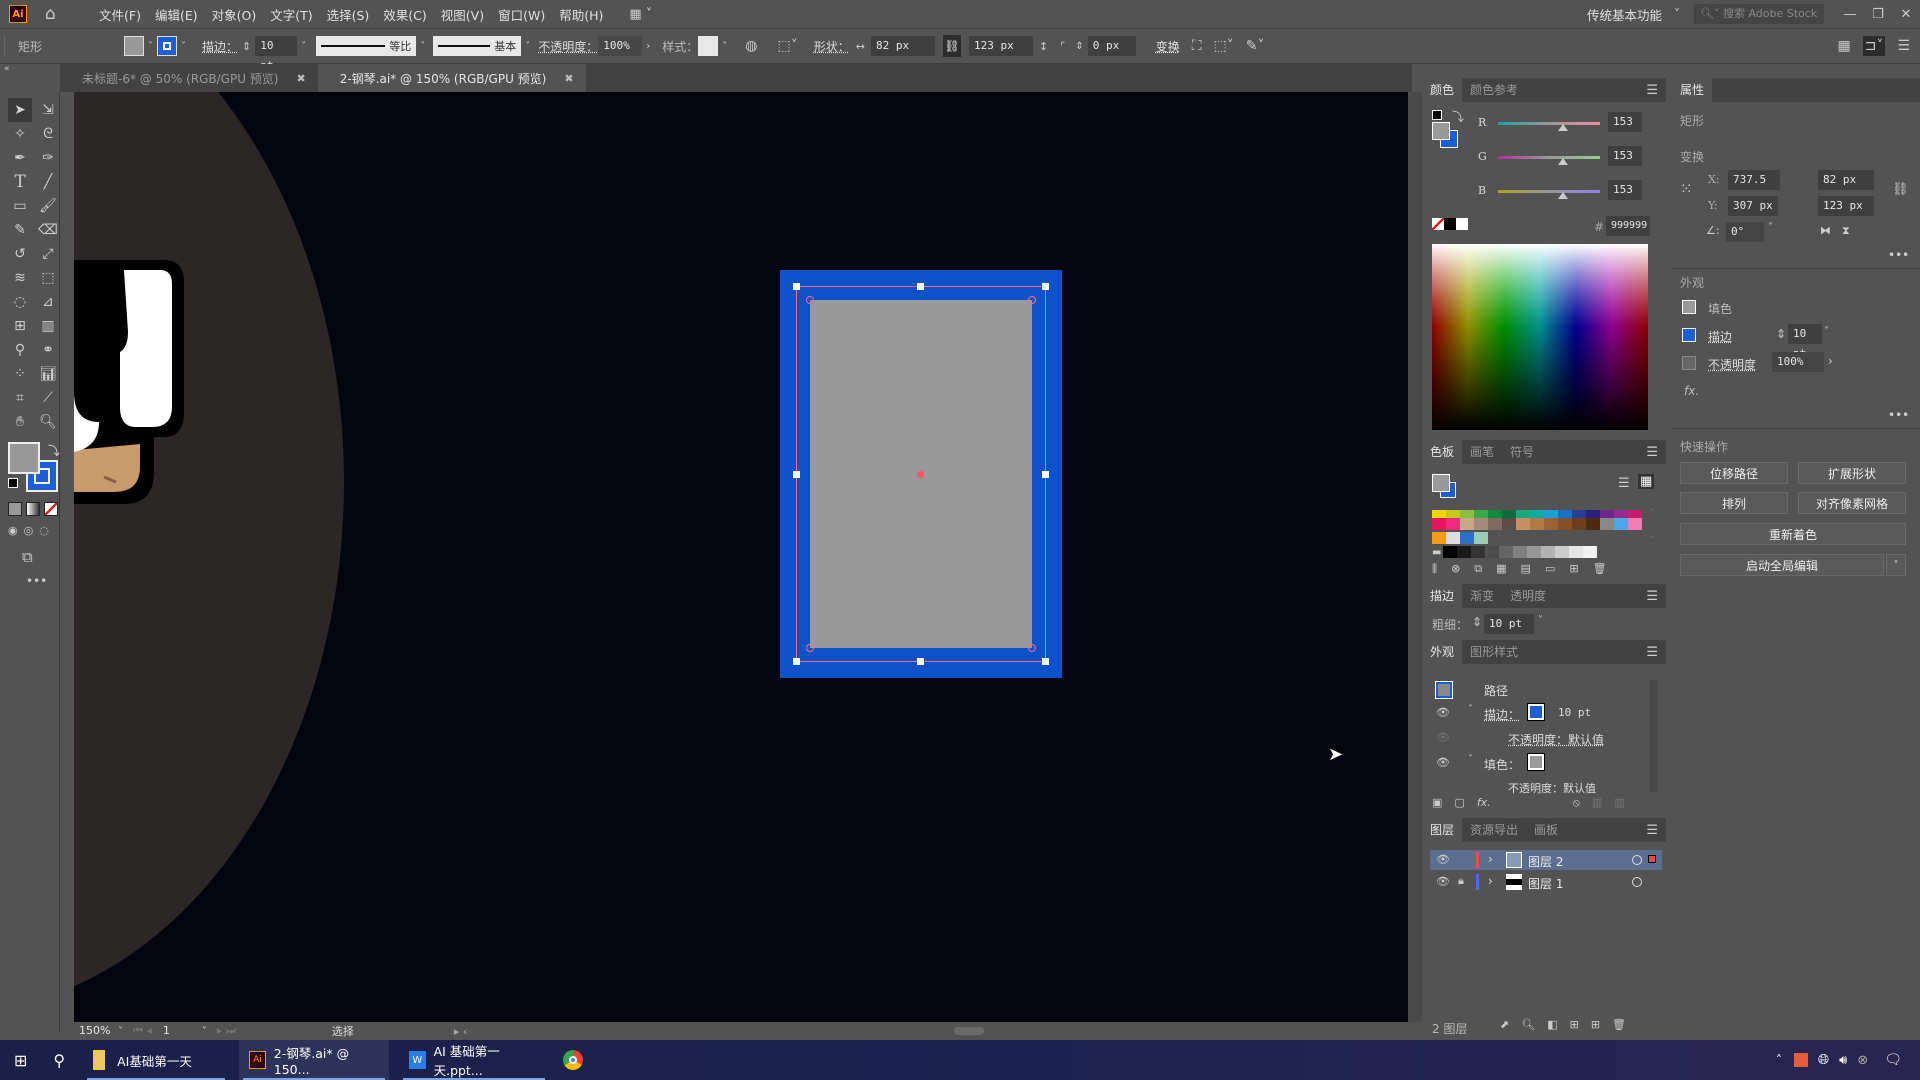  What do you see at coordinates (29, 530) in the screenshot?
I see `draw-behind-icon: ◎` at bounding box center [29, 530].